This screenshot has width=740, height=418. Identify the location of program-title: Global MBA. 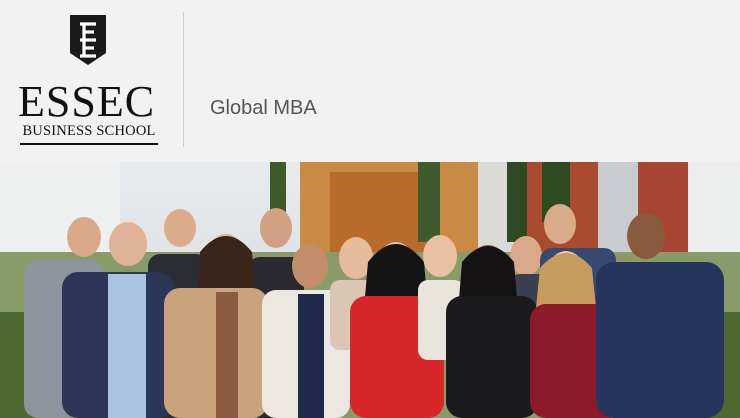
(263, 108).